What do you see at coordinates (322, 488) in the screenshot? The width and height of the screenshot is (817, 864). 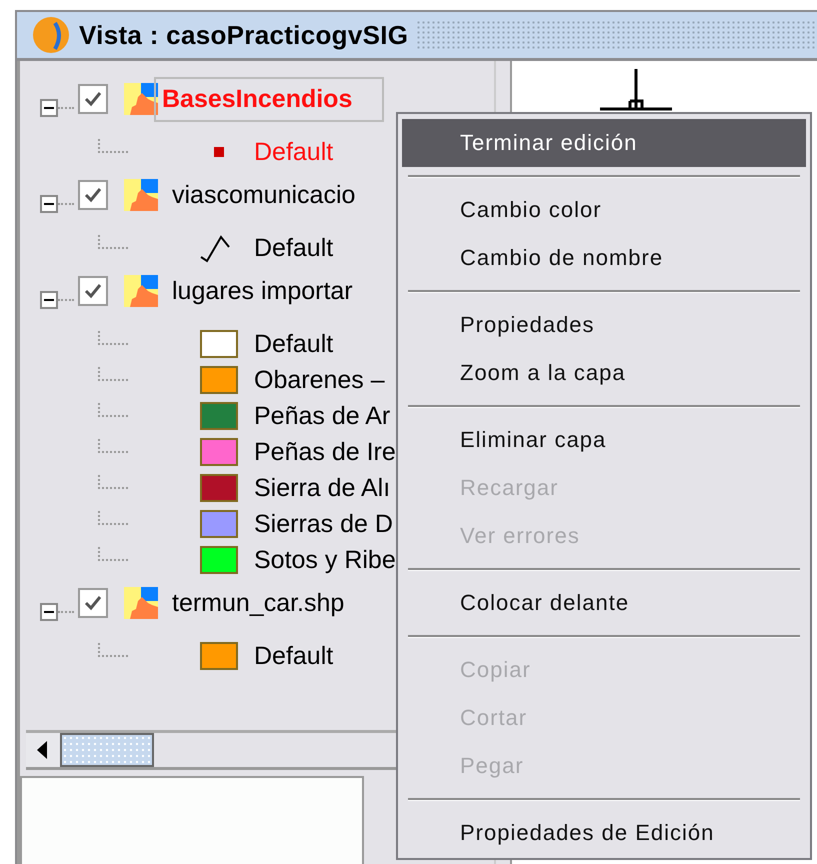 I see `legend-label: Sierra de Alı` at bounding box center [322, 488].